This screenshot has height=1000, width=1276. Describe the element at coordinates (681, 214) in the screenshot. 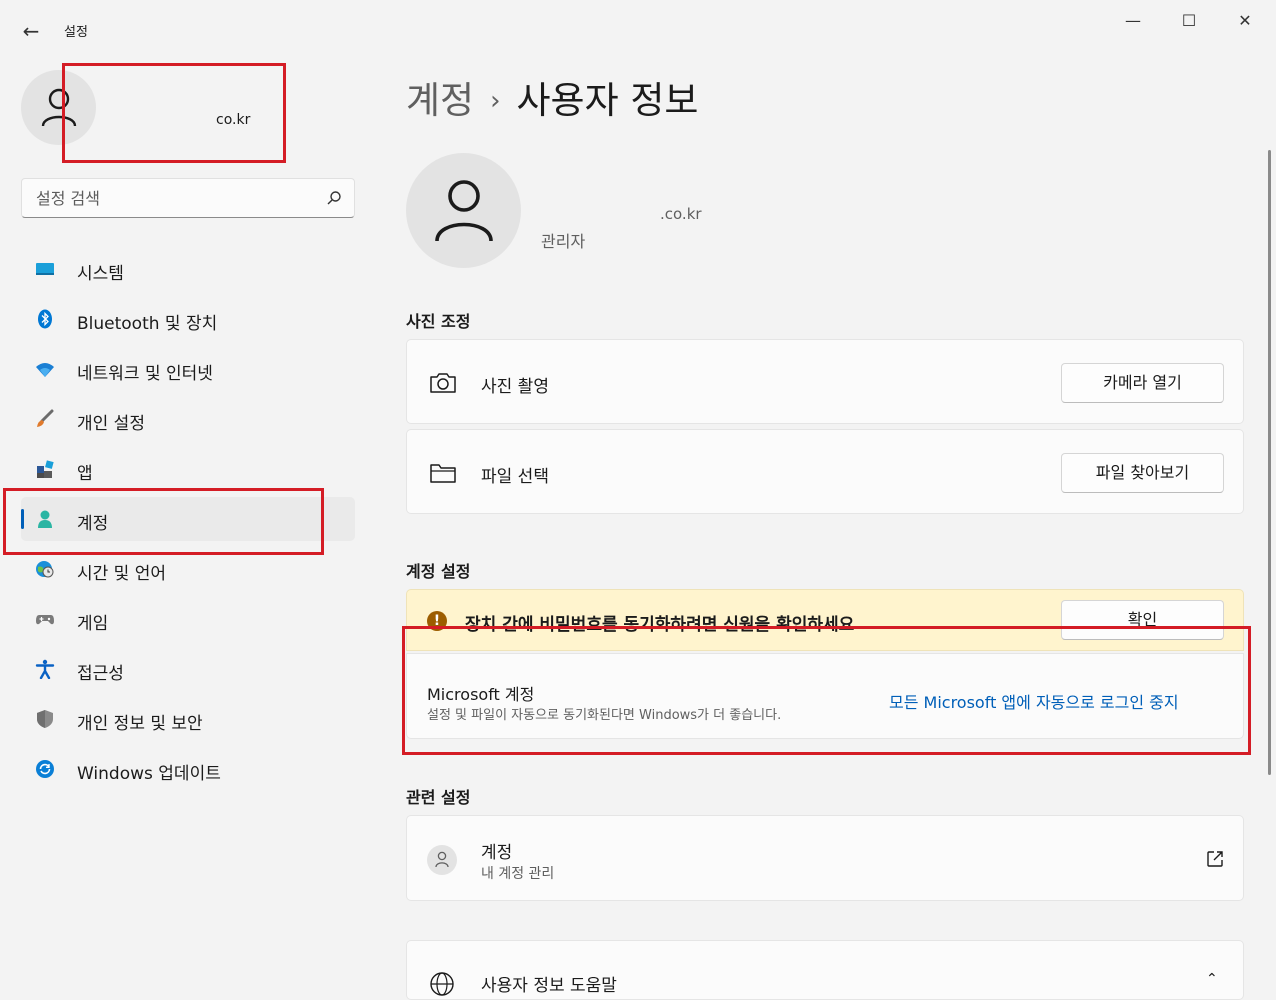

I see `user-email: .co.kr` at that location.